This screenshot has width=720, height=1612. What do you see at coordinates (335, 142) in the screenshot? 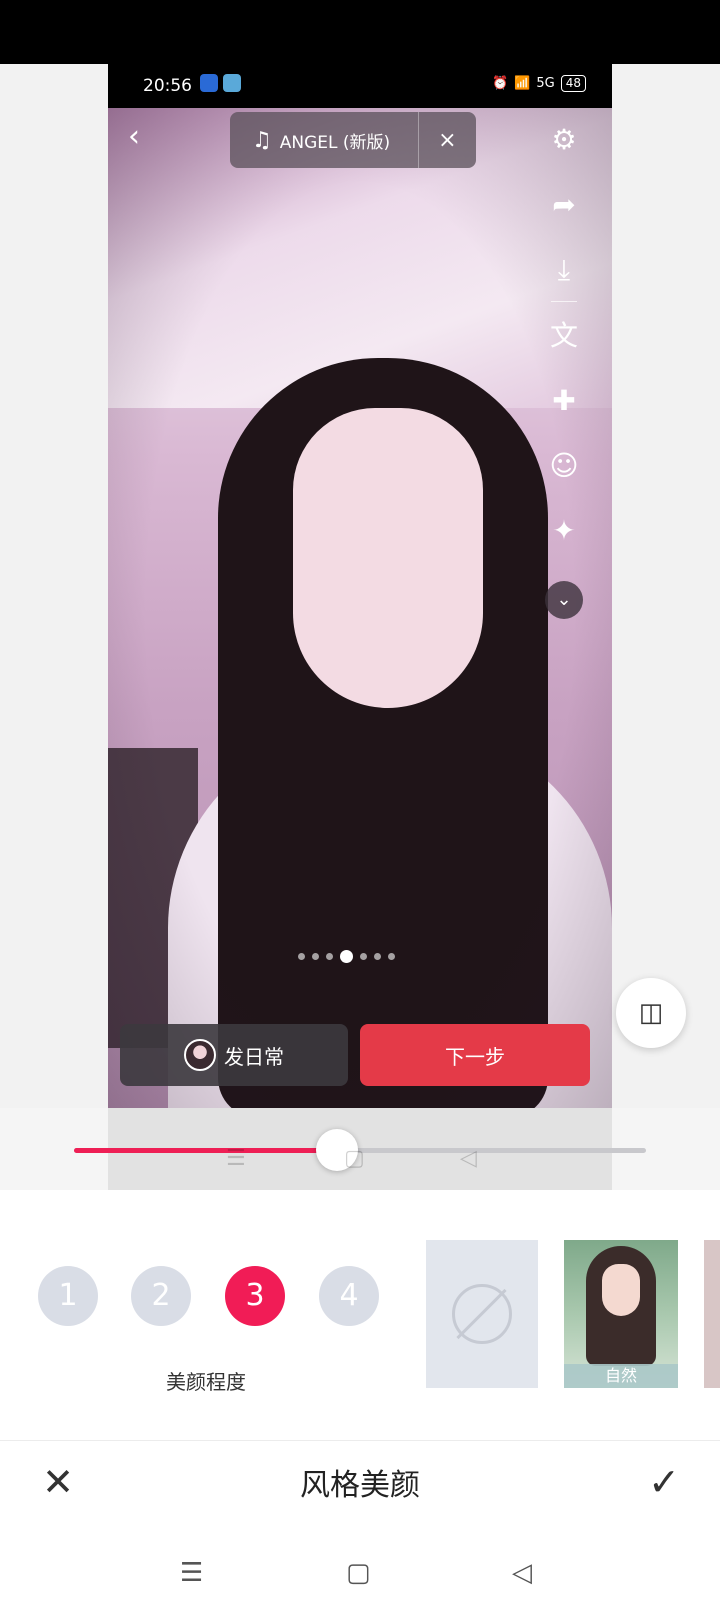
I see `music-title: ANGEL (新版)` at bounding box center [335, 142].